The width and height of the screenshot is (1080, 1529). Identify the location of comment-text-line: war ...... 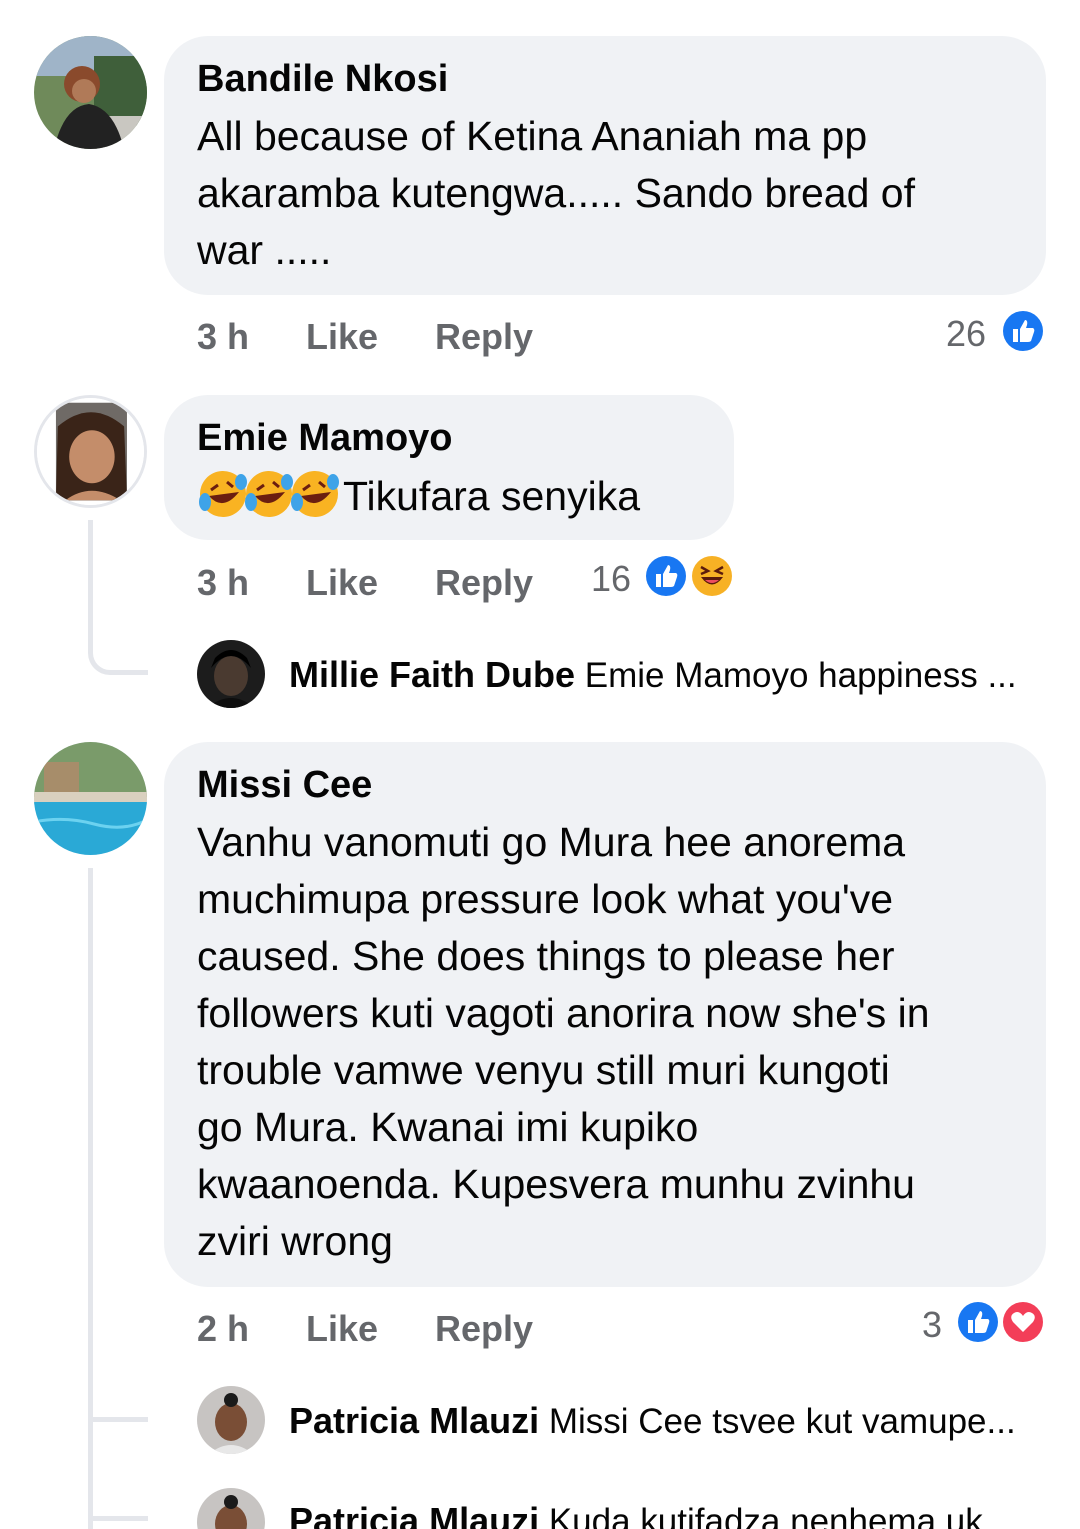
(264, 250).